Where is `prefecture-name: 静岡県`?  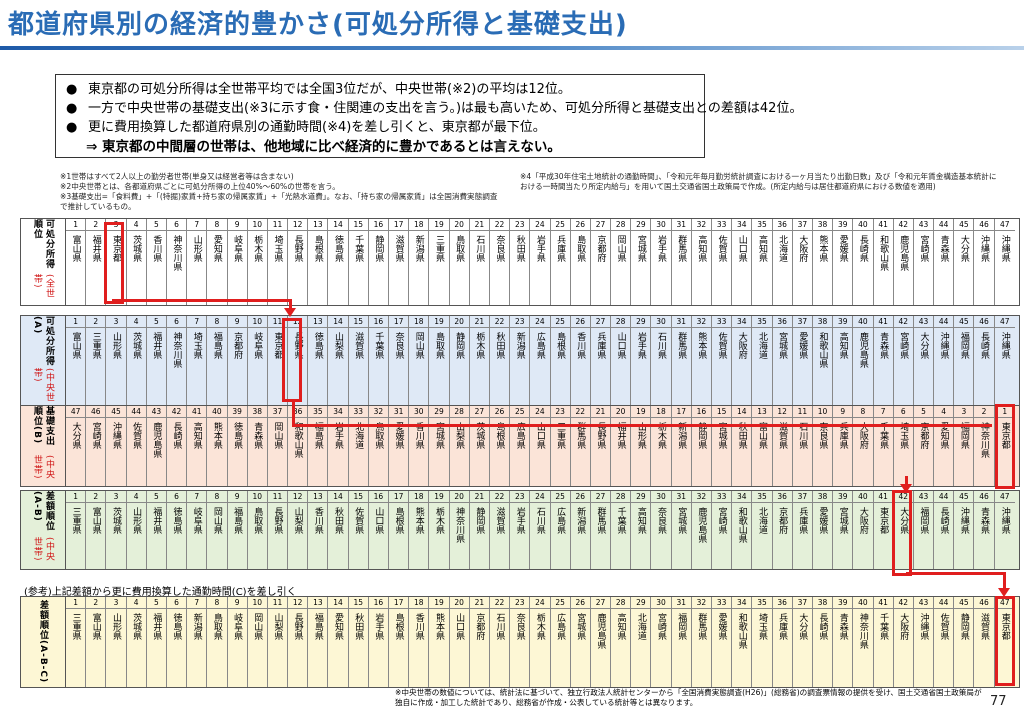
prefecture-name: 静岡県 is located at coordinates (701, 435).